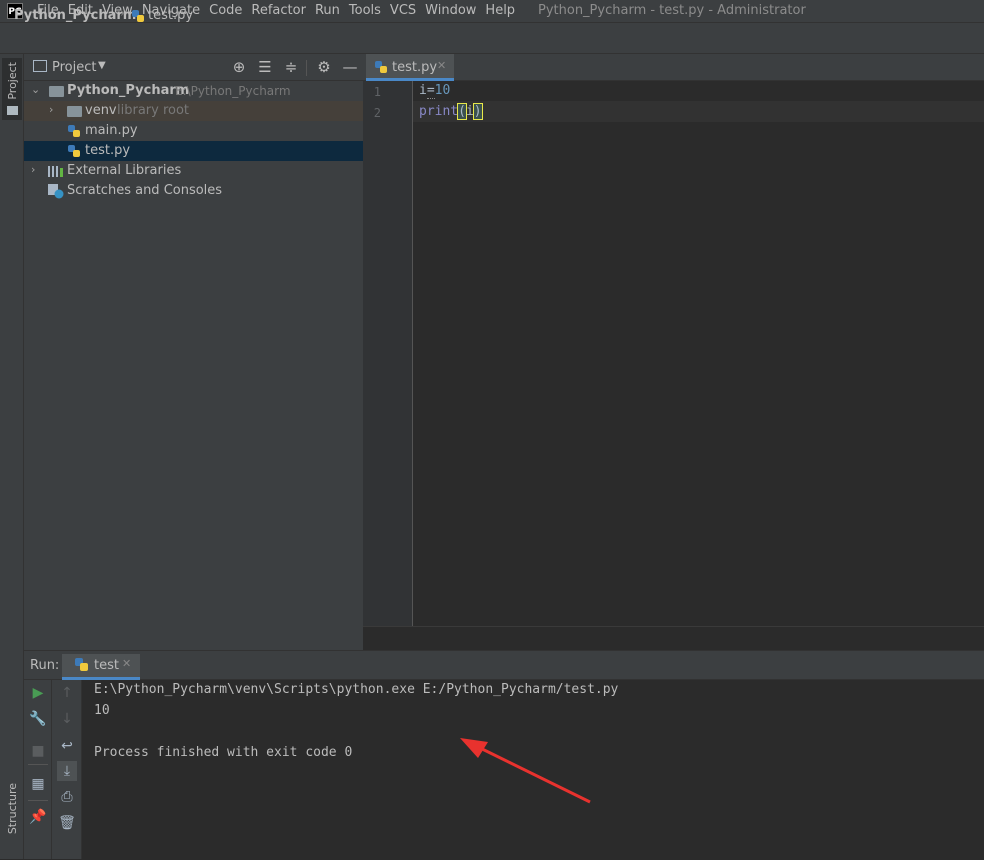  Describe the element at coordinates (193, 151) in the screenshot. I see `tree-item-test-py: test.py` at that location.